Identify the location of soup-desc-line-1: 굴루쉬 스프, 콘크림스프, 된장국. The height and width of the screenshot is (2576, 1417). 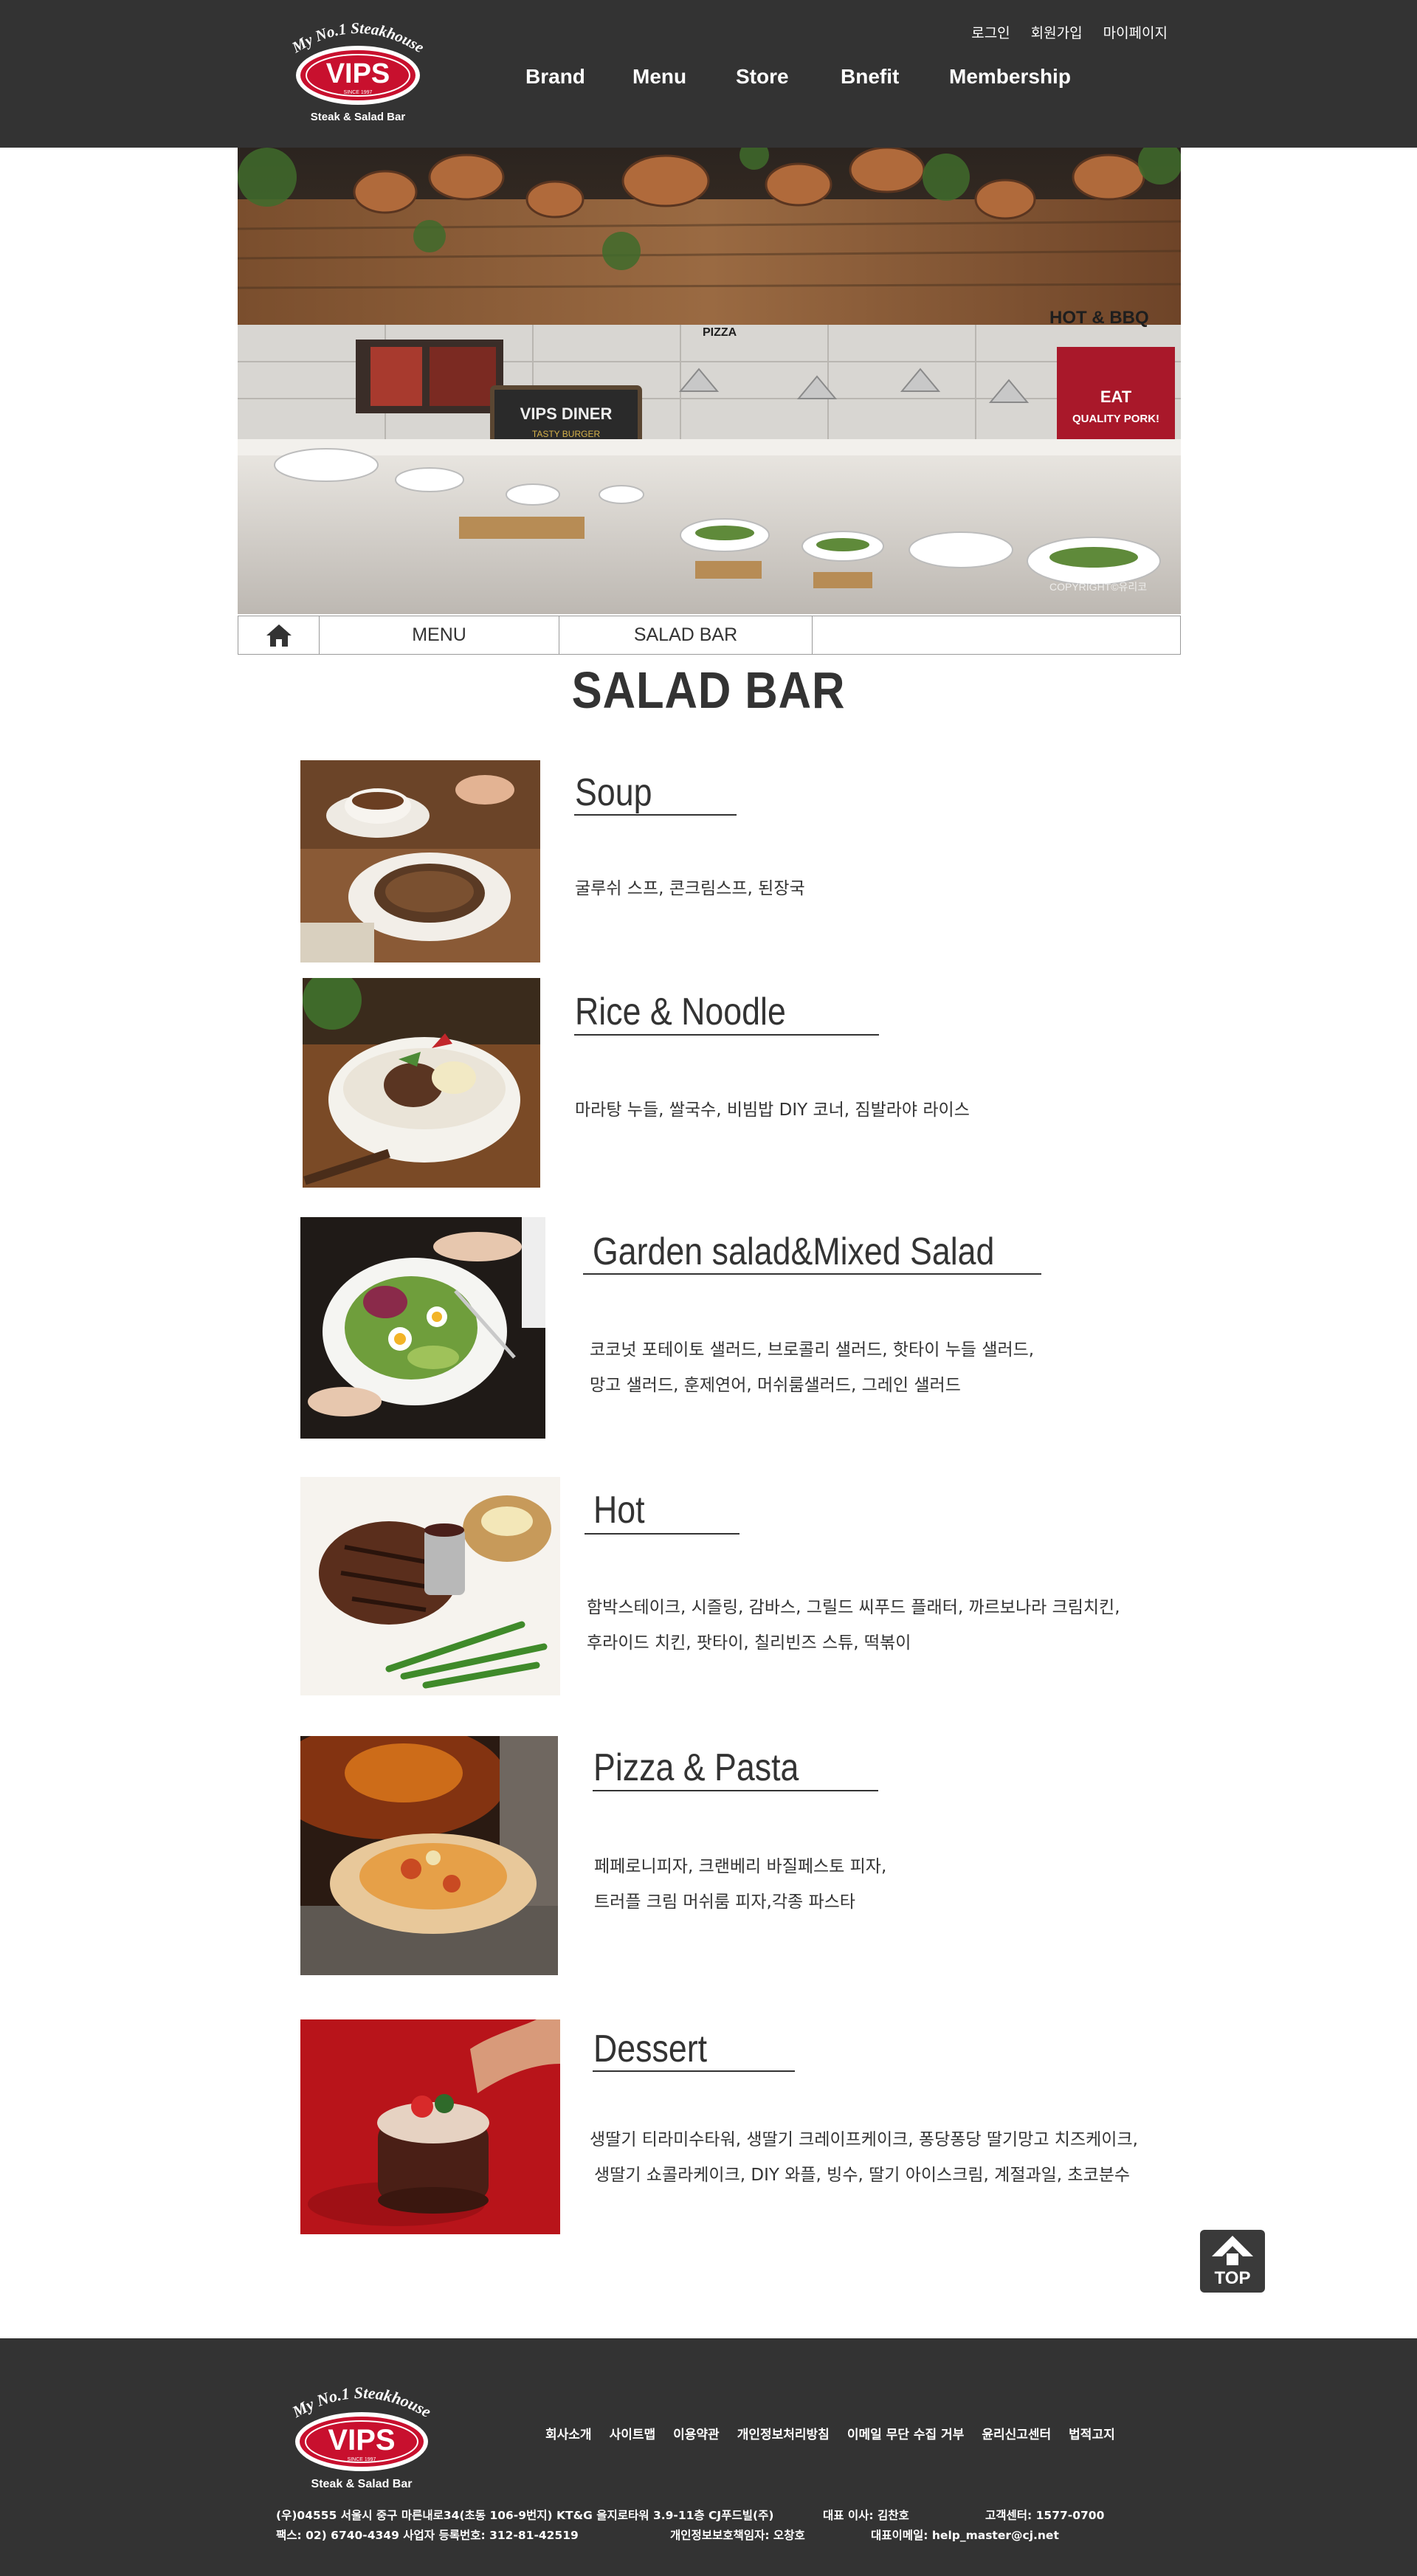
(690, 888).